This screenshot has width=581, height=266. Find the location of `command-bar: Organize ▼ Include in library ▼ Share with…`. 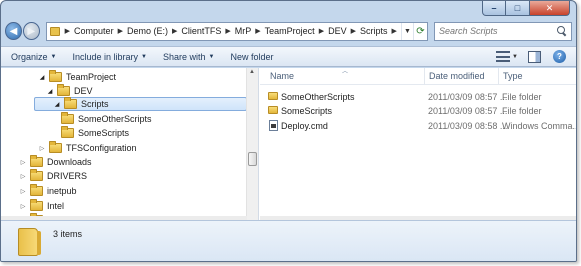

command-bar: Organize ▼ Include in library ▼ Share with… is located at coordinates (288, 56).